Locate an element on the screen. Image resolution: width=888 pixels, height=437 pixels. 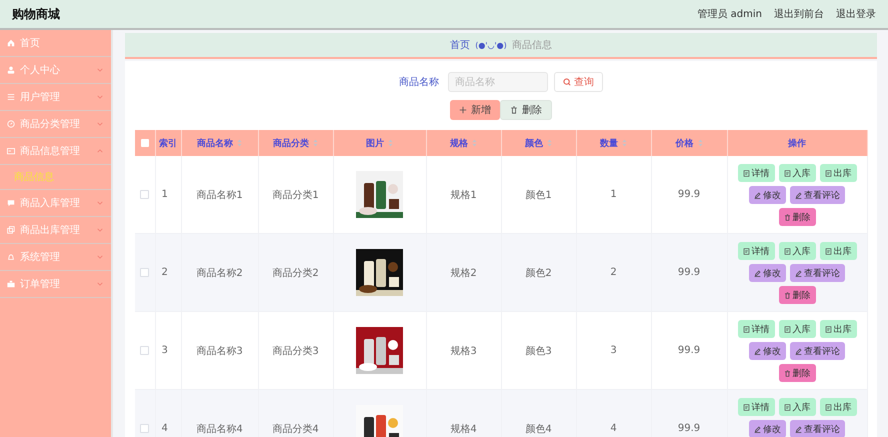
header-link: 管理员 admin is located at coordinates (729, 14).